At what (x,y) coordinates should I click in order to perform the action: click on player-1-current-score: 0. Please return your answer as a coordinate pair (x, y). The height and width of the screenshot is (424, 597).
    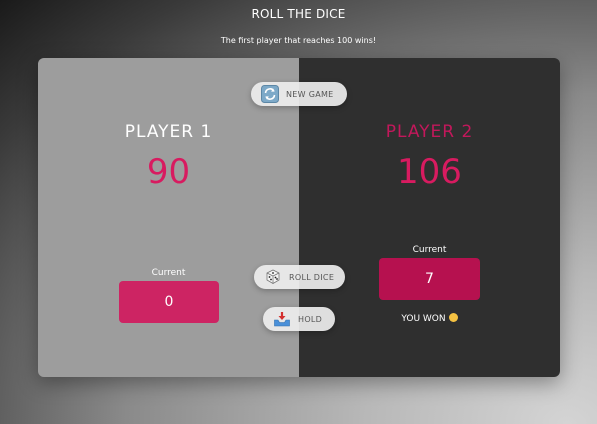
    Looking at the image, I should click on (169, 302).